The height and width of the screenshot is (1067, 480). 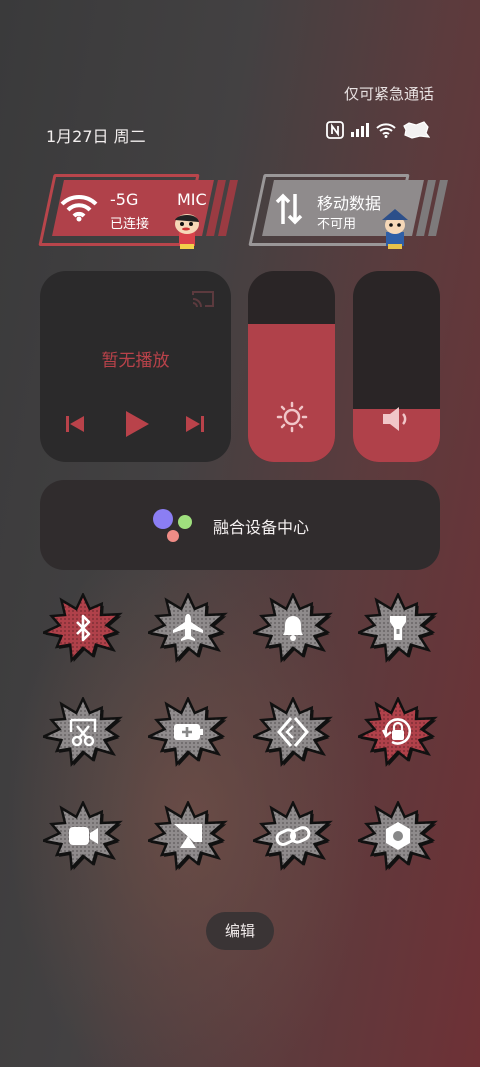 What do you see at coordinates (135, 361) in the screenshot?
I see `media-status-text: 暂无播放` at bounding box center [135, 361].